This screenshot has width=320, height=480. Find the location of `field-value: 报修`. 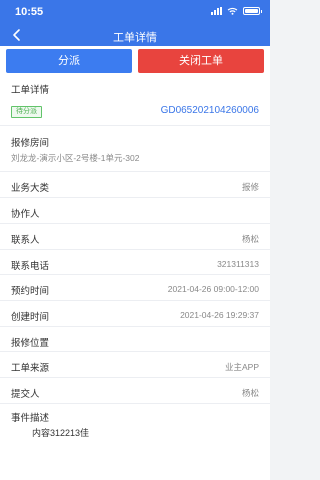

field-value: 报修 is located at coordinates (250, 187).